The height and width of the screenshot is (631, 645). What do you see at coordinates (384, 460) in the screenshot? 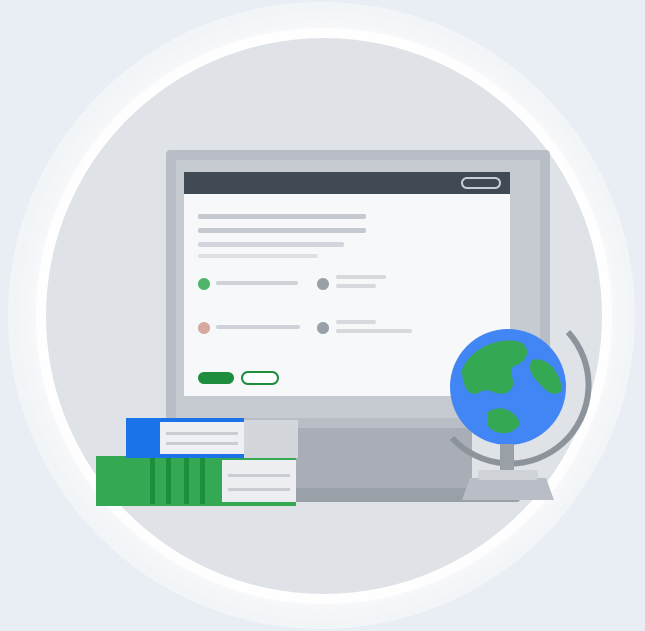
I see `monitor-stand` at bounding box center [384, 460].